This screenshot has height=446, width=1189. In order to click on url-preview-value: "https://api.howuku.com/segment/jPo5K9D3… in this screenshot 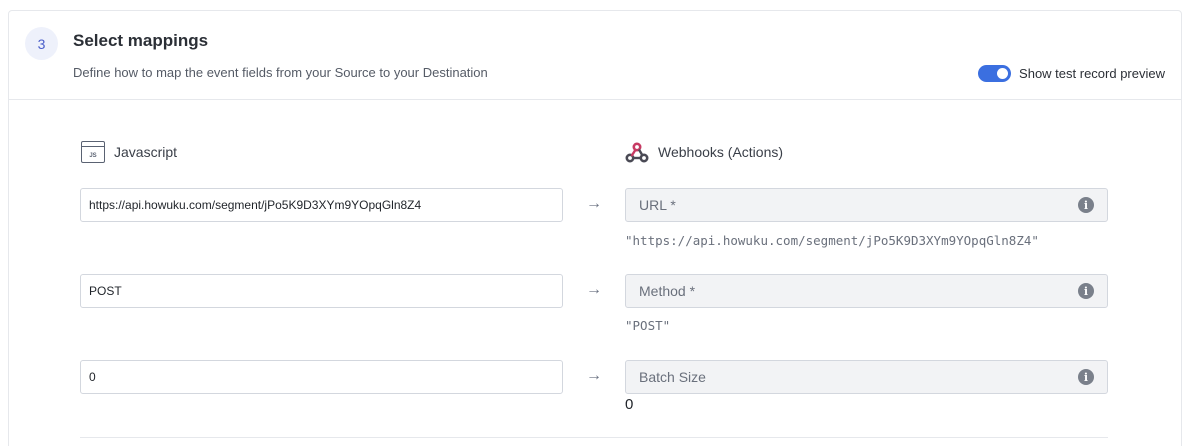, I will do `click(832, 240)`.